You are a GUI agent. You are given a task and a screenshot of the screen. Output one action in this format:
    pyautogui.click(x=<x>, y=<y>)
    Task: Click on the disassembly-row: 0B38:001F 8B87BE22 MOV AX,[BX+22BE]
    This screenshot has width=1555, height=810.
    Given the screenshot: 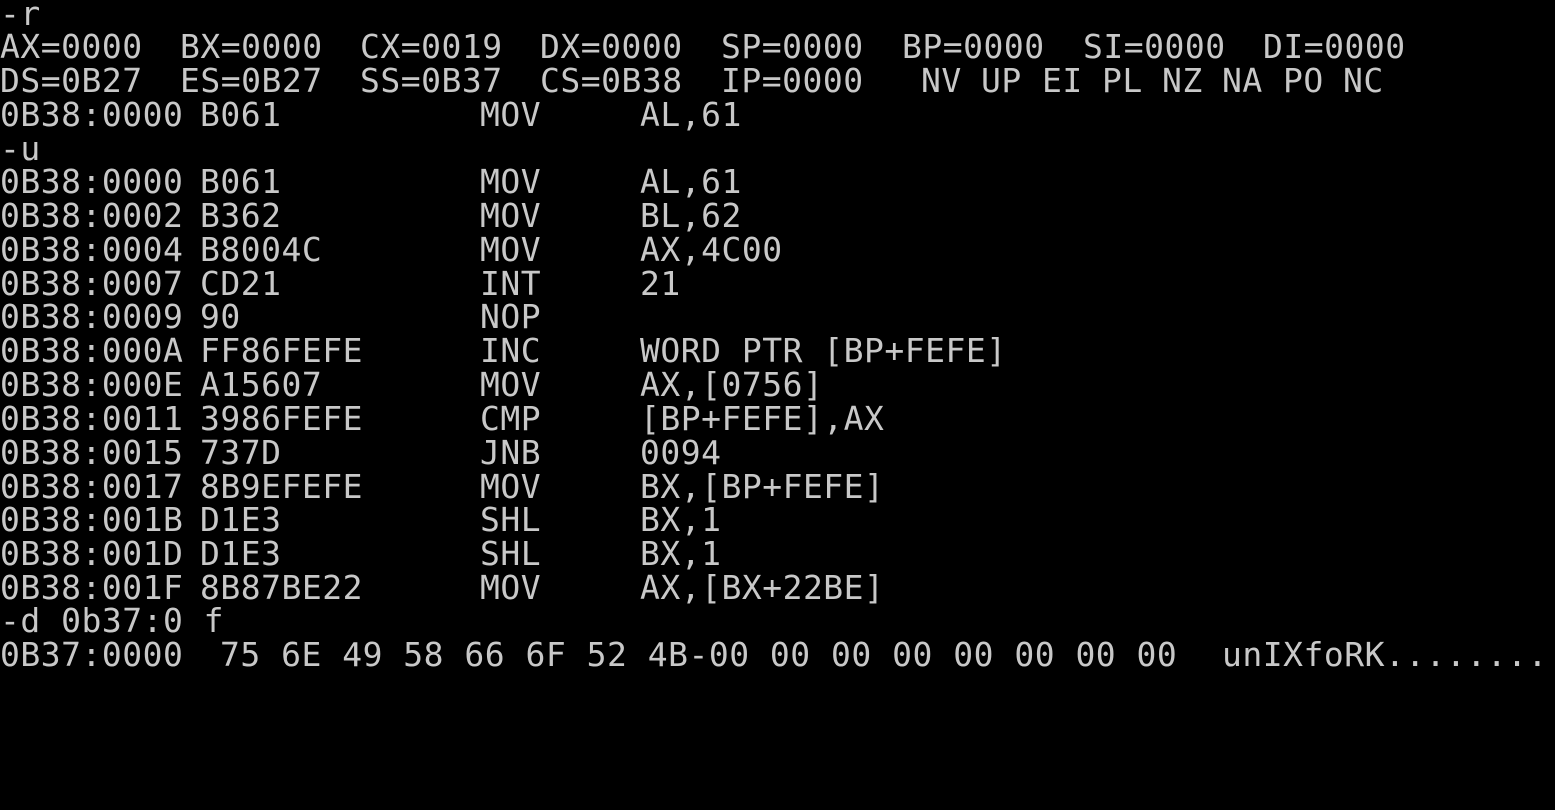 What is the action you would take?
    pyautogui.click(x=777, y=588)
    